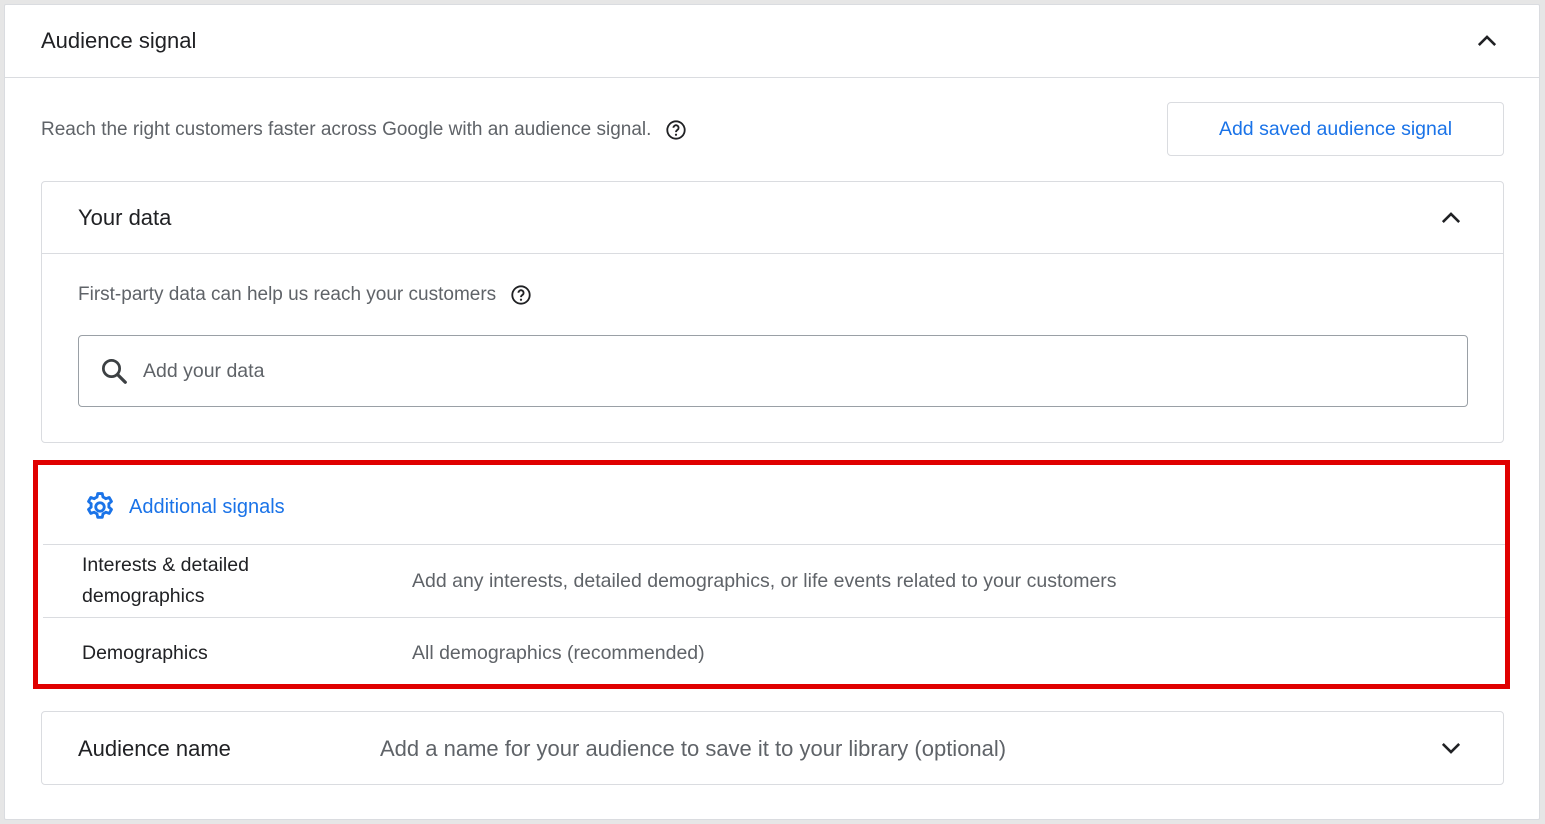  Describe the element at coordinates (100, 507) in the screenshot. I see `gear-icon` at that location.